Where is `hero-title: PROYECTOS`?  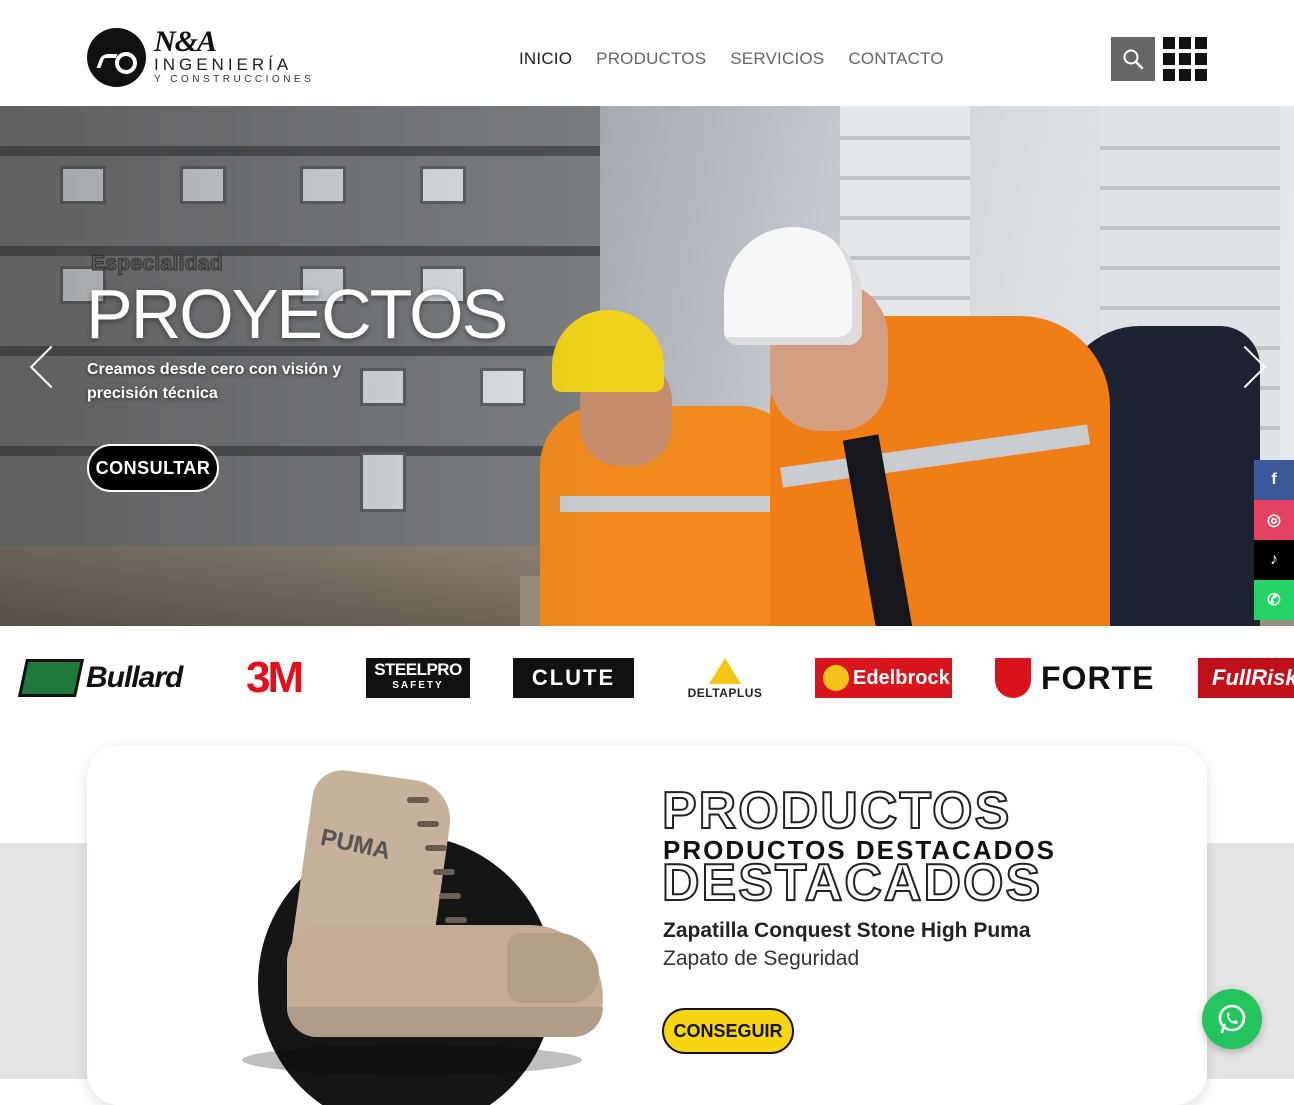
hero-title: PROYECTOS is located at coordinates (297, 314).